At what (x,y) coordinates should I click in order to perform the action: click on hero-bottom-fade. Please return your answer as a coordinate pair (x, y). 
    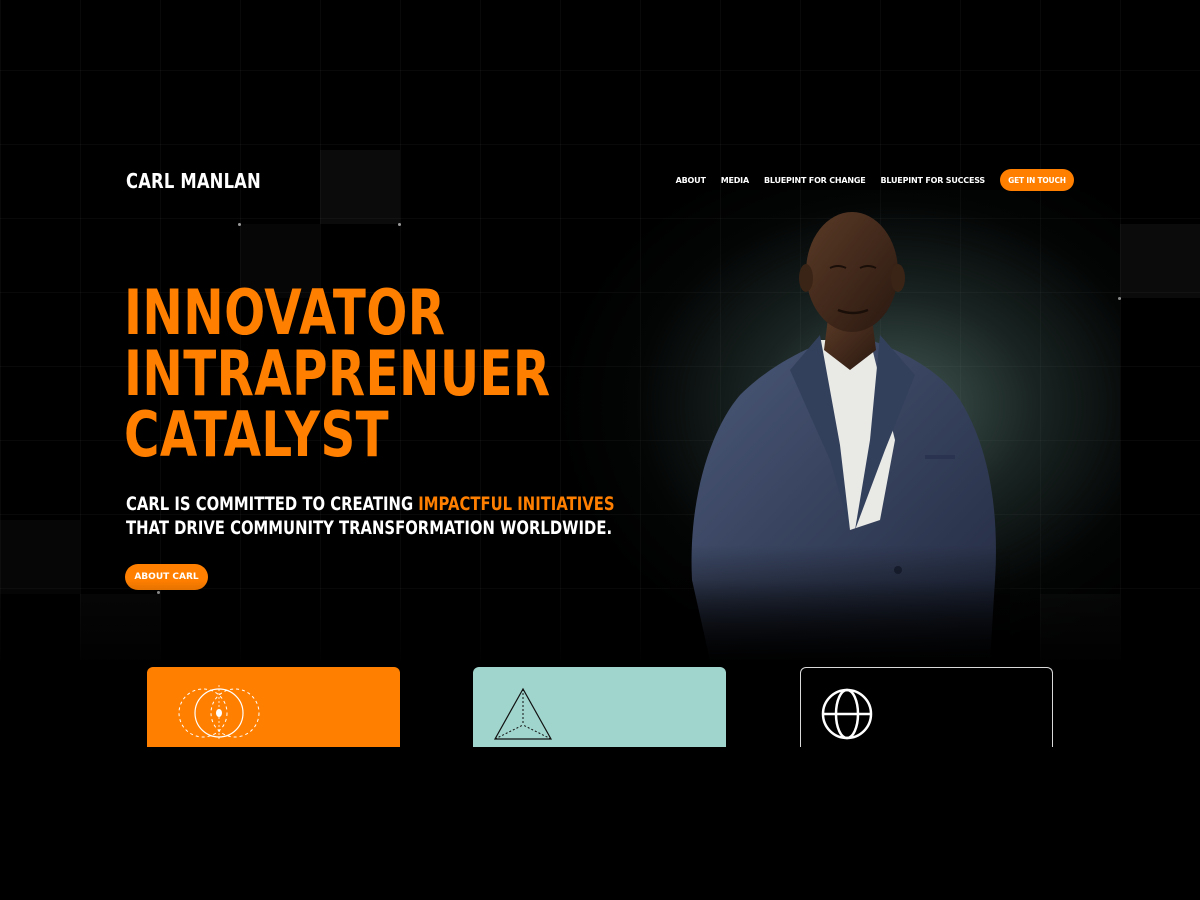
    Looking at the image, I should click on (600, 625).